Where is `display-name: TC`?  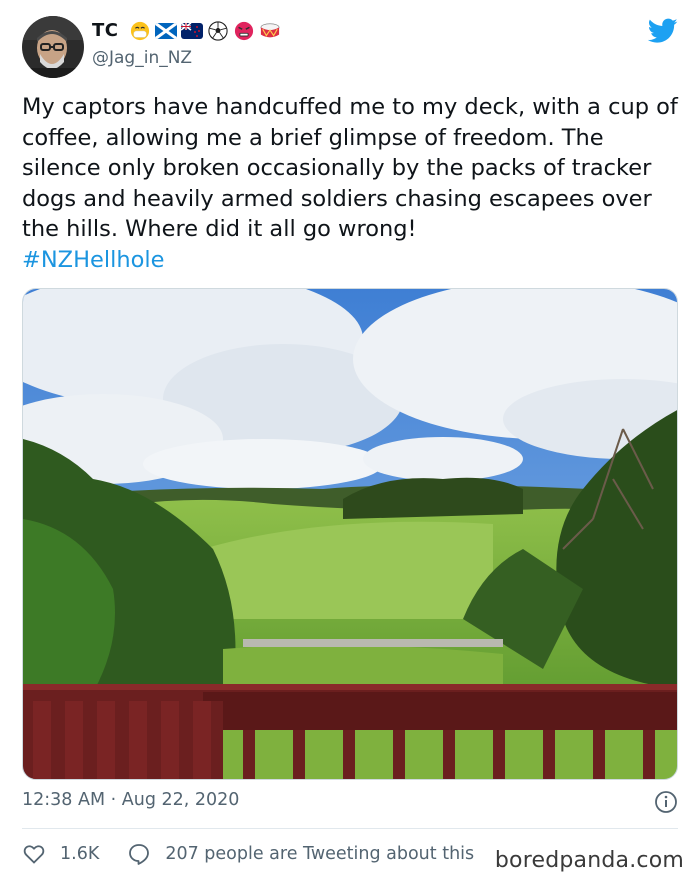
display-name: TC is located at coordinates (105, 30).